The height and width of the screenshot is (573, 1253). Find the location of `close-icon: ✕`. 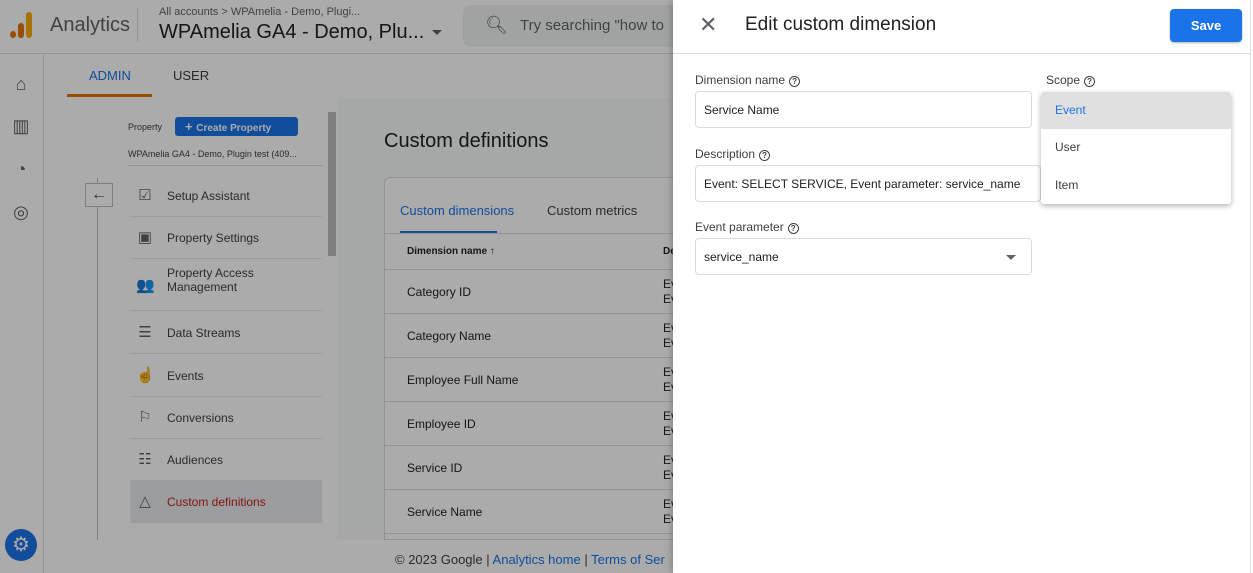

close-icon: ✕ is located at coordinates (708, 25).